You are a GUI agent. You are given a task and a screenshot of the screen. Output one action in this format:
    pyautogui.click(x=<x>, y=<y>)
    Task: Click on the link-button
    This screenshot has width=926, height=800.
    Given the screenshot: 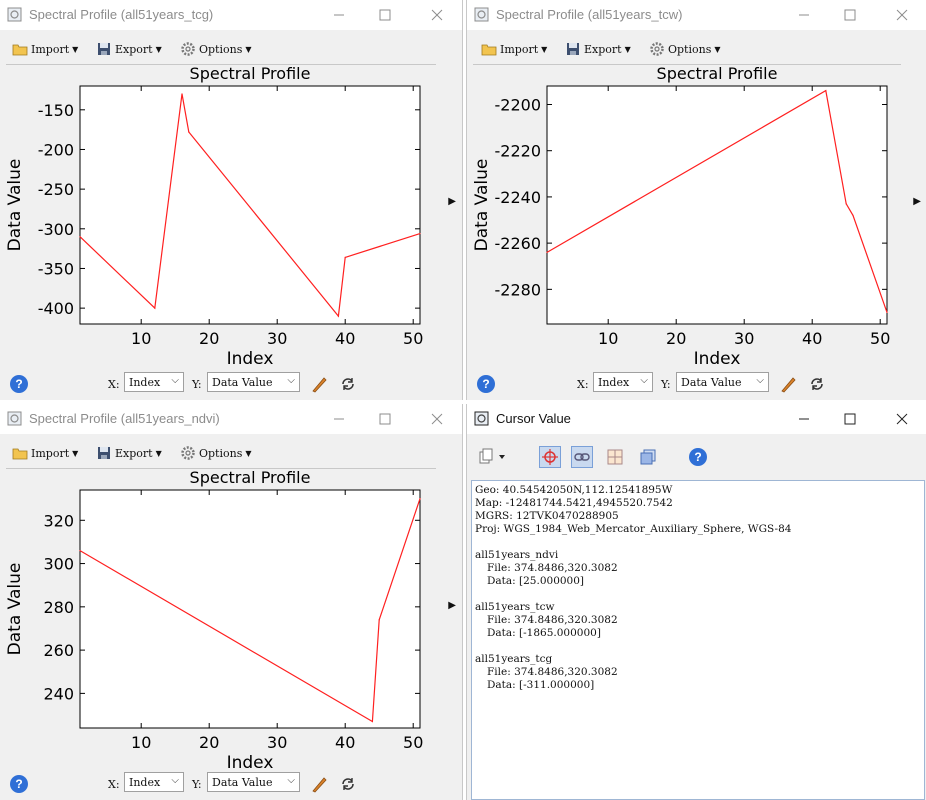 What is the action you would take?
    pyautogui.click(x=582, y=457)
    